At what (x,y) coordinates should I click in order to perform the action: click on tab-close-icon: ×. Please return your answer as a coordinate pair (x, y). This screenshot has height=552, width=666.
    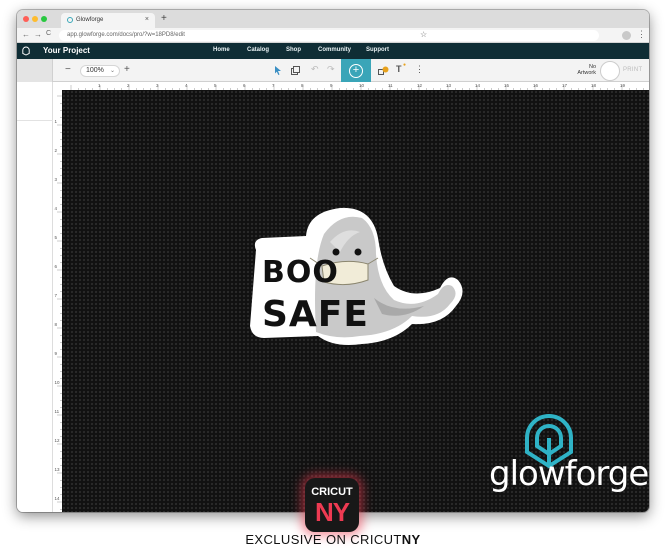
    Looking at the image, I should click on (147, 19).